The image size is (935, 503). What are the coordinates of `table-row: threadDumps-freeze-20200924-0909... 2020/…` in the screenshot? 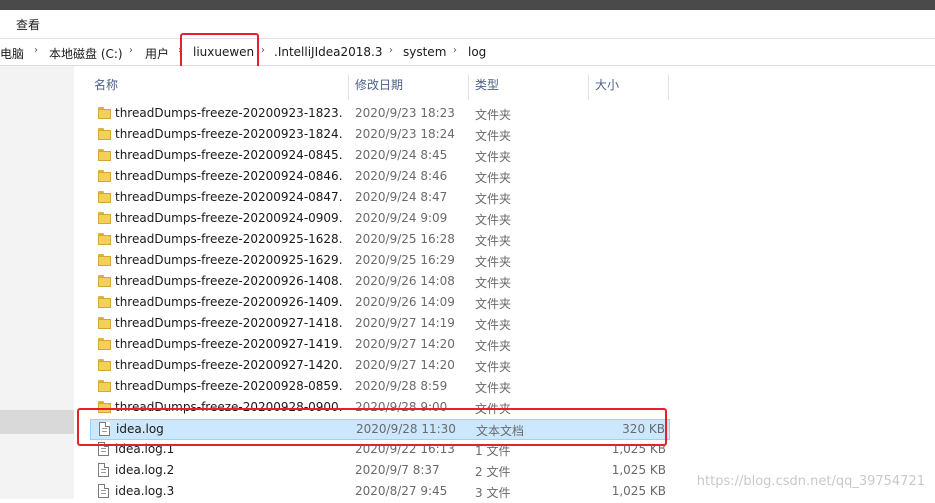 It's located at (380, 219).